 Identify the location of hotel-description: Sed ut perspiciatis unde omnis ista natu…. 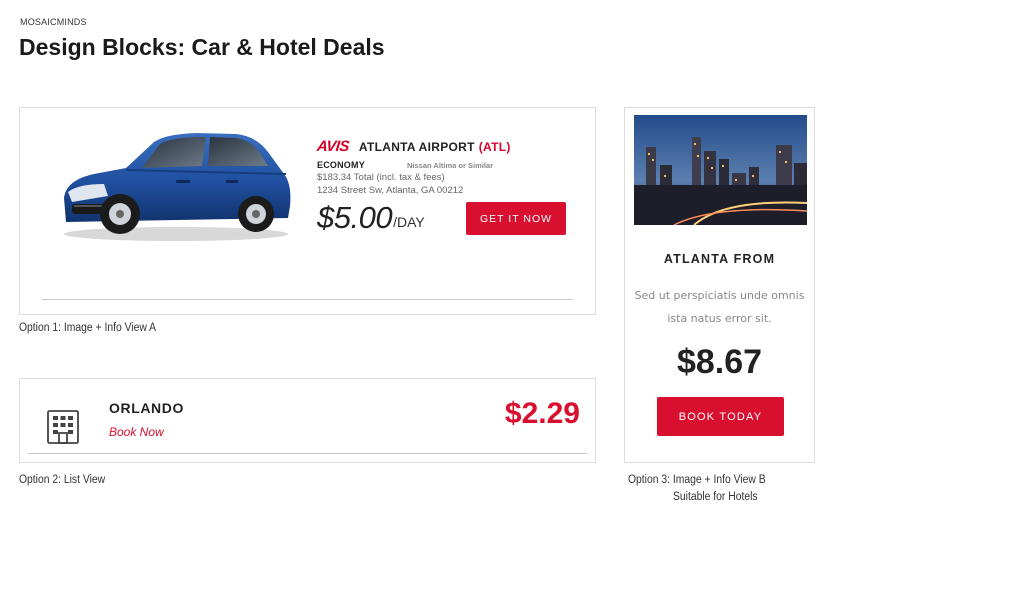
(719, 307).